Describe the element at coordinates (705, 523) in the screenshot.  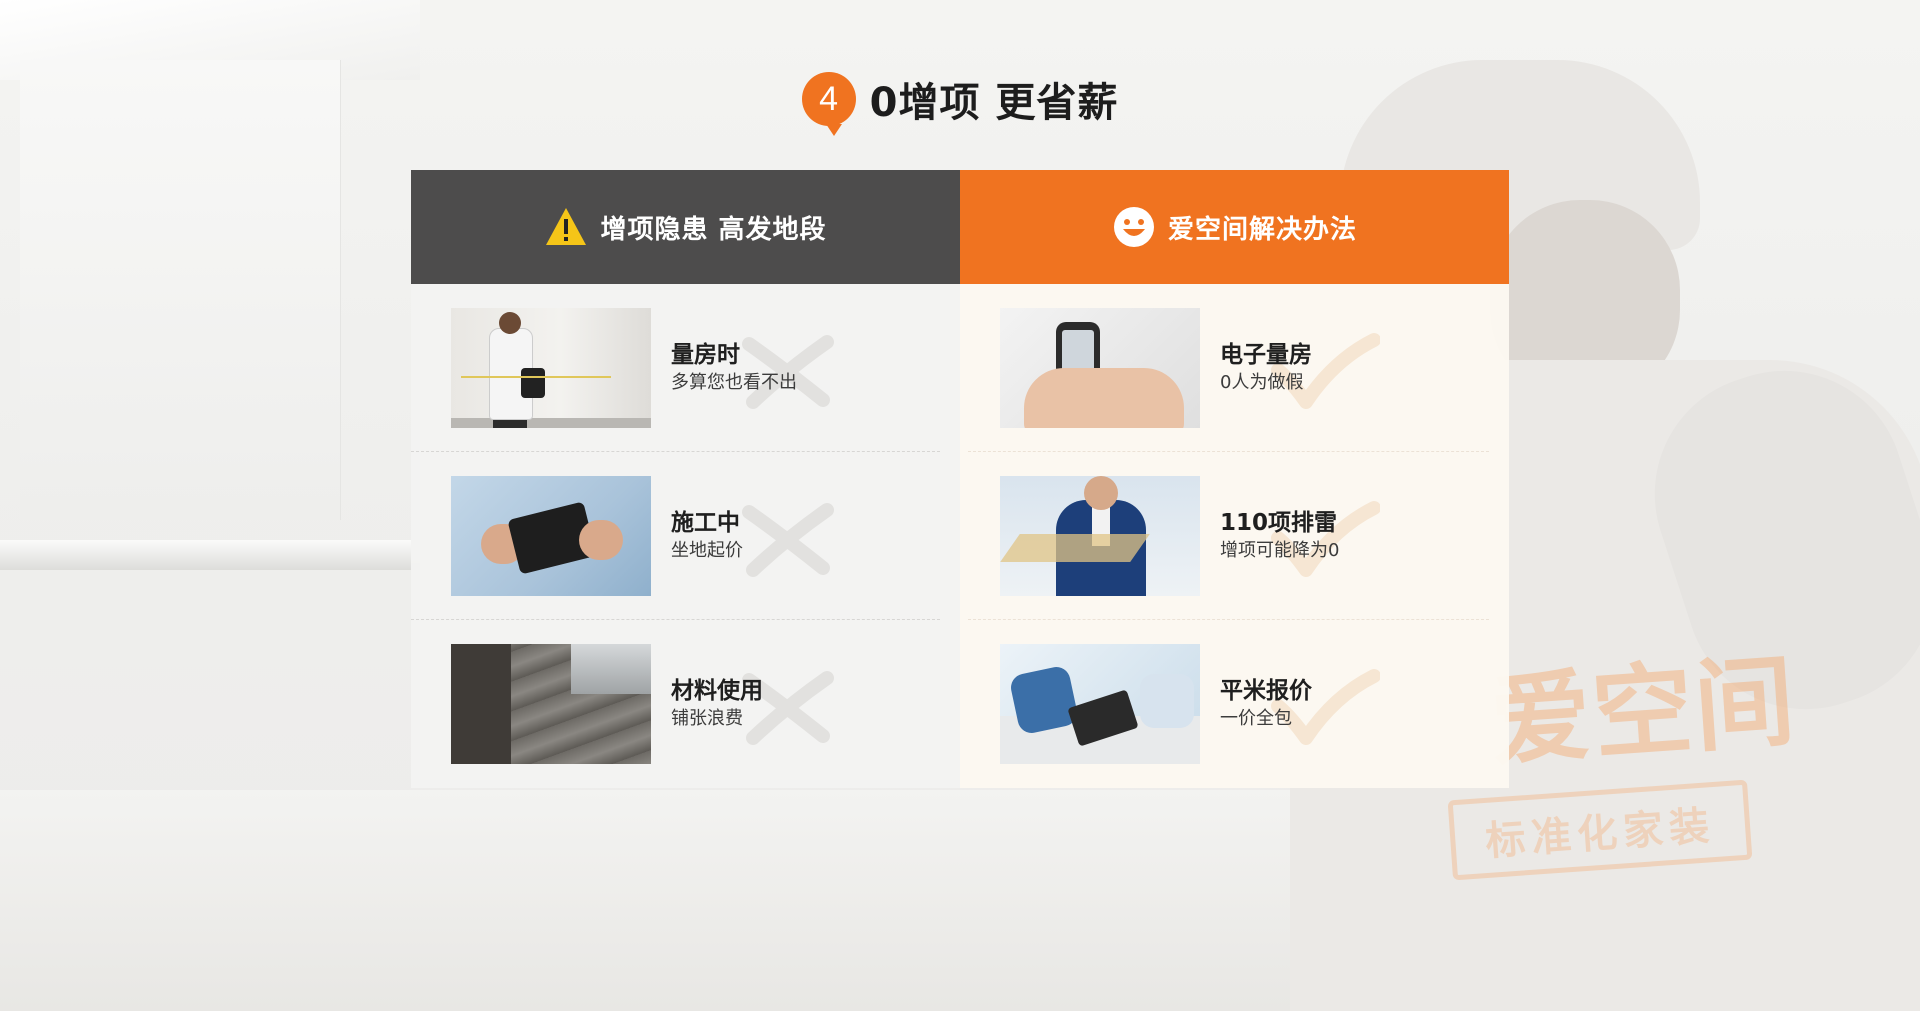
I see `problem-title: 施工中` at that location.